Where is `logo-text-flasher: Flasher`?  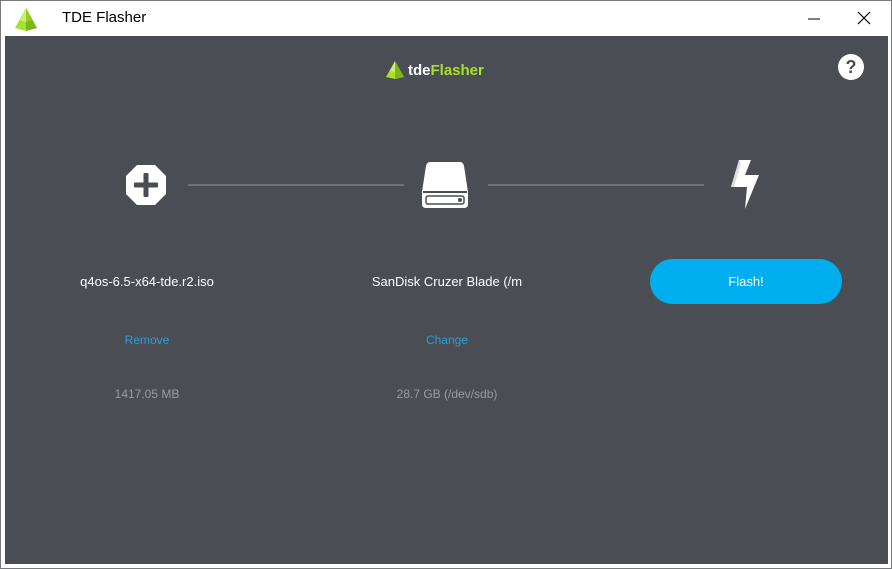
logo-text-flasher: Flasher is located at coordinates (457, 70).